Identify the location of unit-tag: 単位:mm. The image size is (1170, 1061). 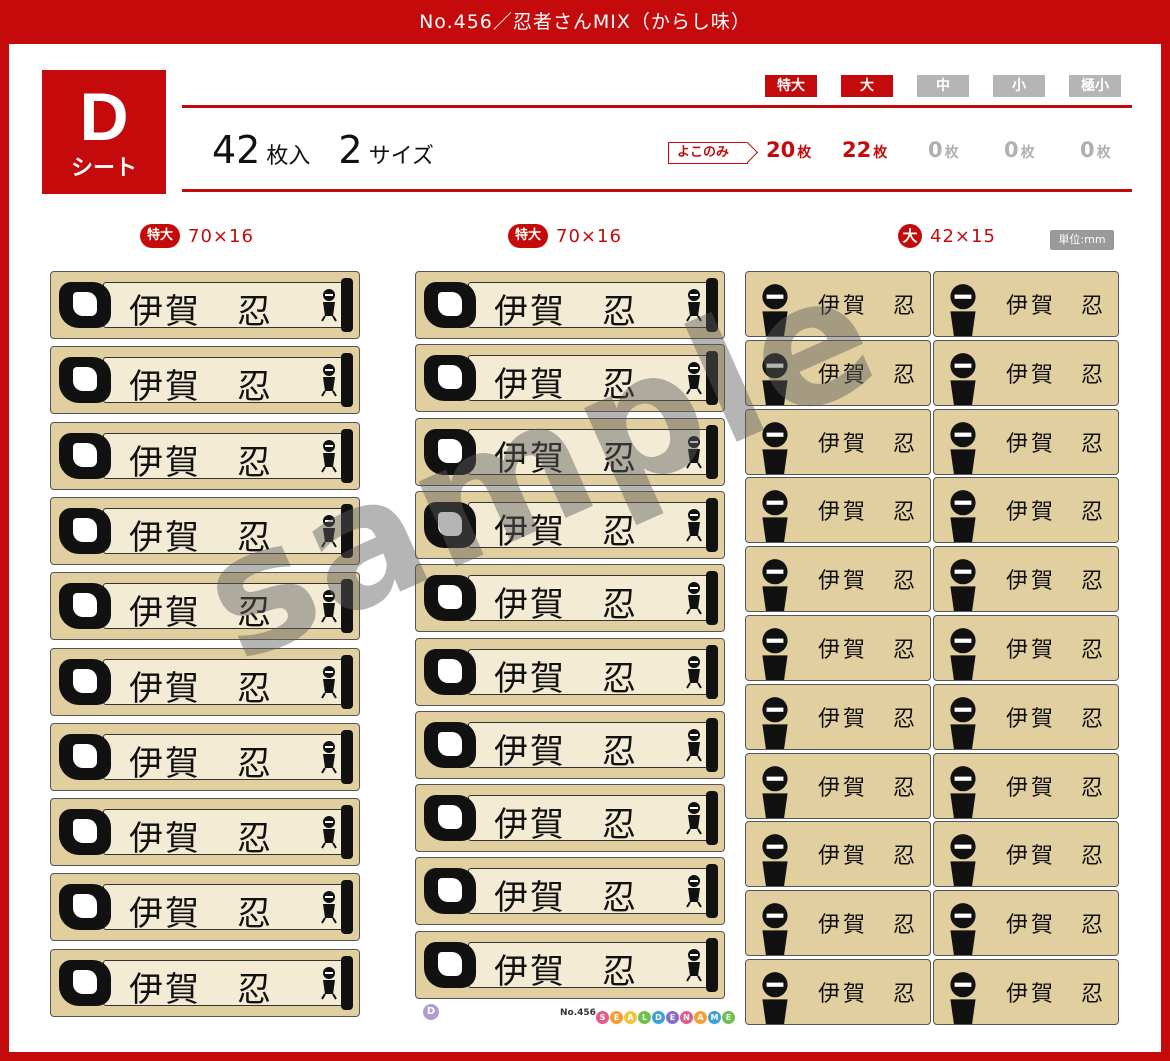
(1082, 240).